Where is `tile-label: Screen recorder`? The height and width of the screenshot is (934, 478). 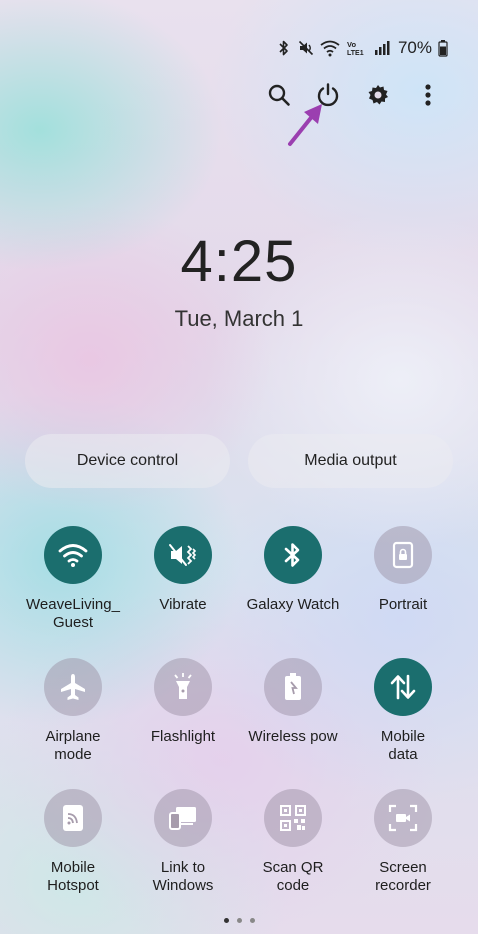 tile-label: Screen recorder is located at coordinates (403, 876).